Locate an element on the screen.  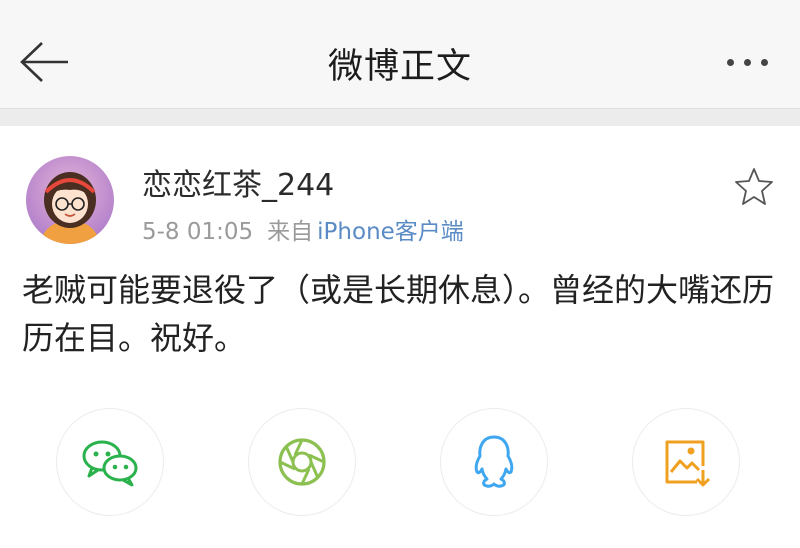
avatar is located at coordinates (70, 200).